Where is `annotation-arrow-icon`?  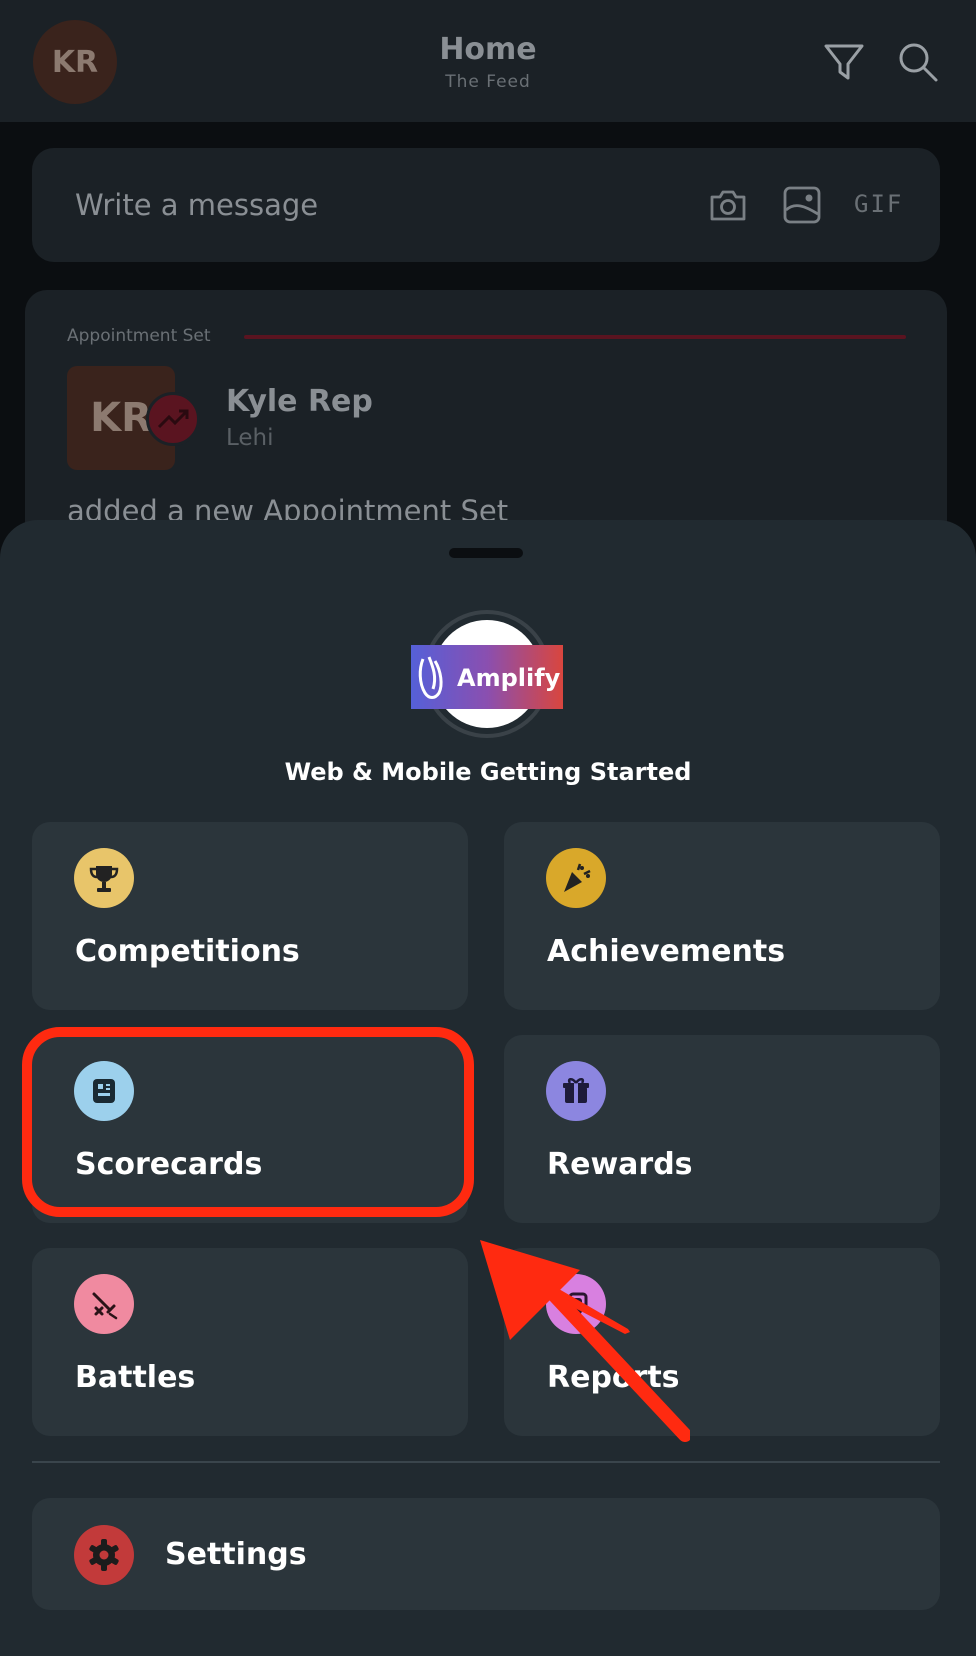 annotation-arrow-icon is located at coordinates (585, 1341).